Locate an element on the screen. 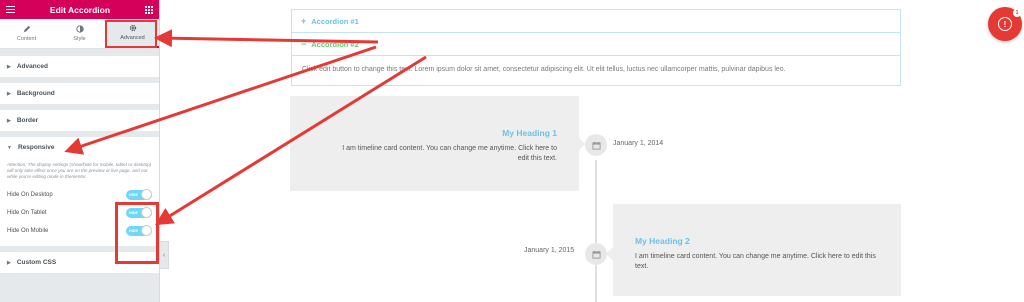  hide-desktop-toggle: HIDE is located at coordinates (139, 194).